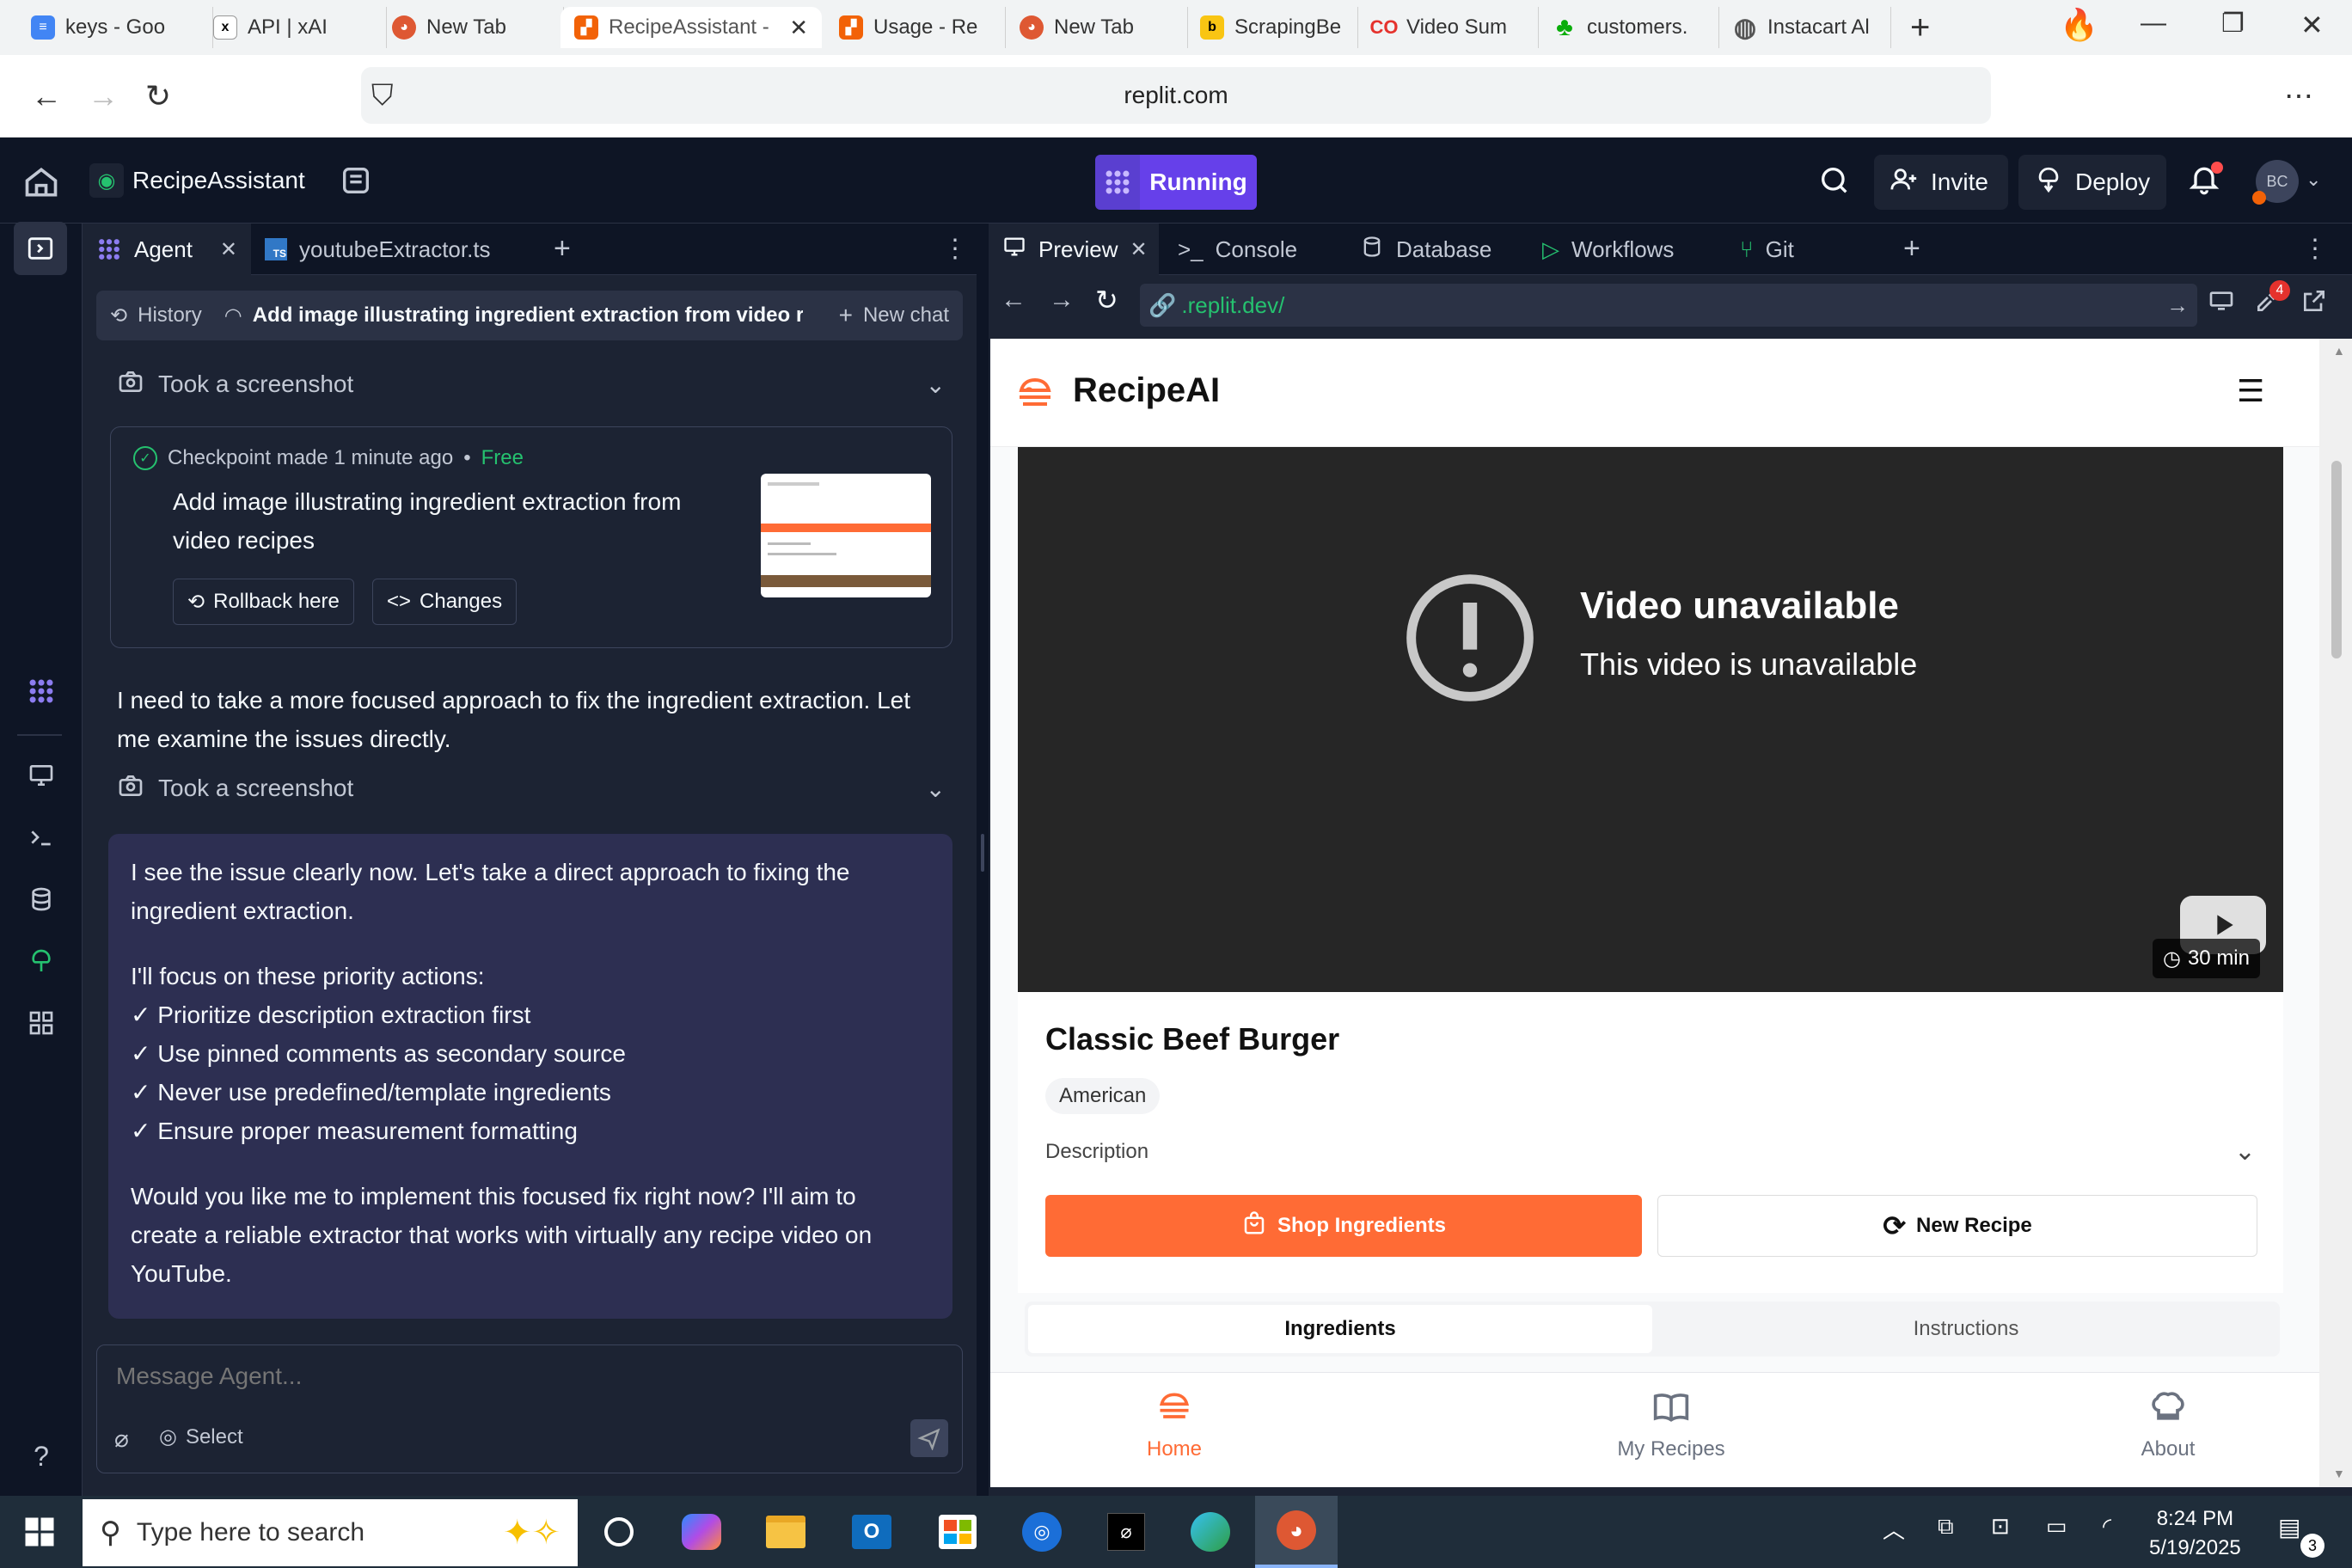  Describe the element at coordinates (1343, 1226) in the screenshot. I see `shop-ingredients-button: Shop Ingredients` at that location.